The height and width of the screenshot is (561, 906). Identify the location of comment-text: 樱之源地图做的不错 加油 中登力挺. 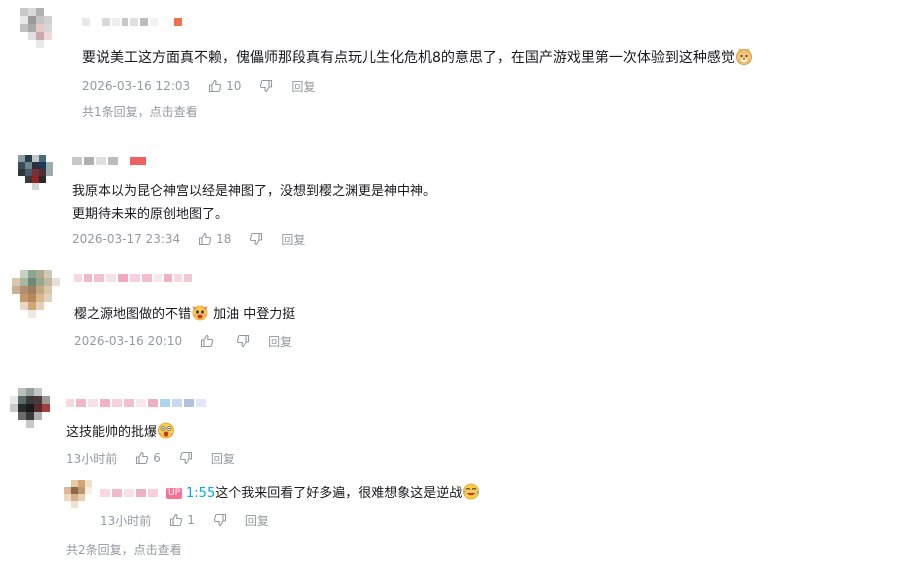
(184, 314).